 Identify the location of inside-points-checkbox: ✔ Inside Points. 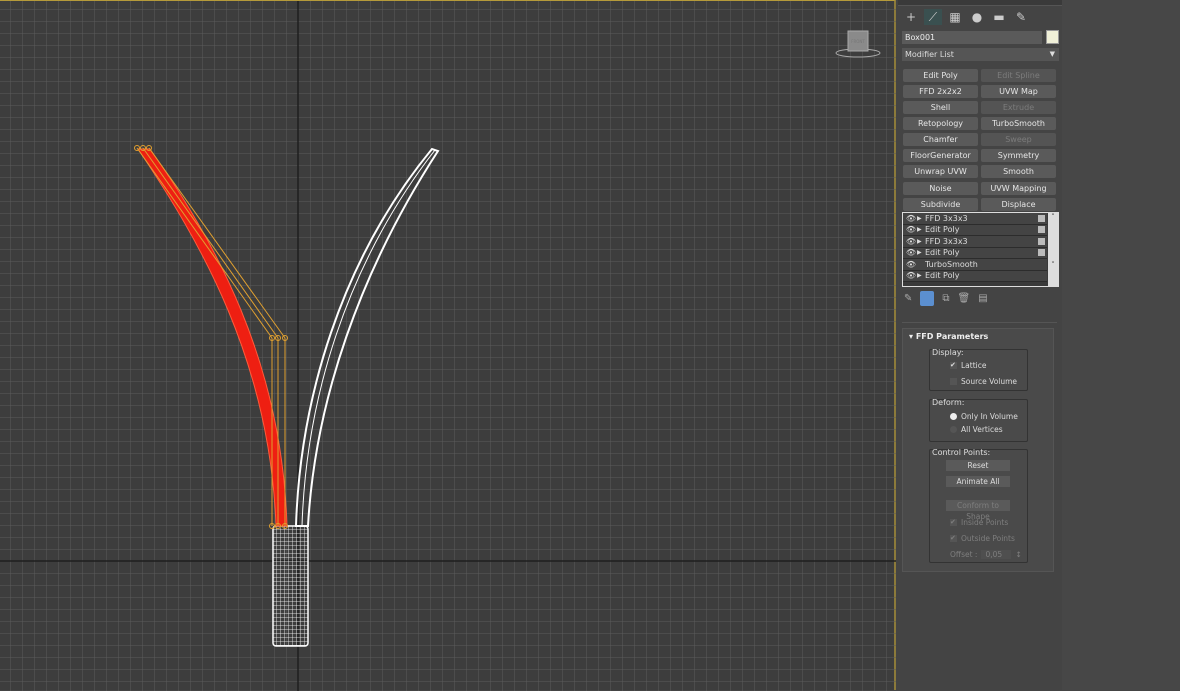
(979, 522).